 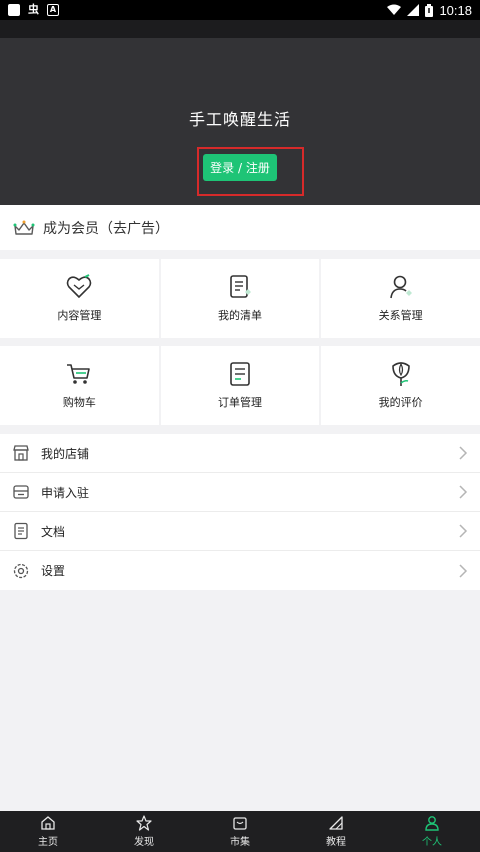 I want to click on login-register-button: 登录 / 注册, so click(x=240, y=167).